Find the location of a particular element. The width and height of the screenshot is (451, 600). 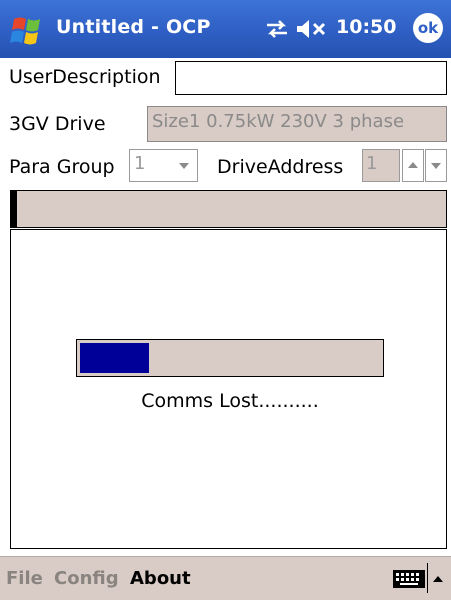

progress-fill is located at coordinates (114, 358).